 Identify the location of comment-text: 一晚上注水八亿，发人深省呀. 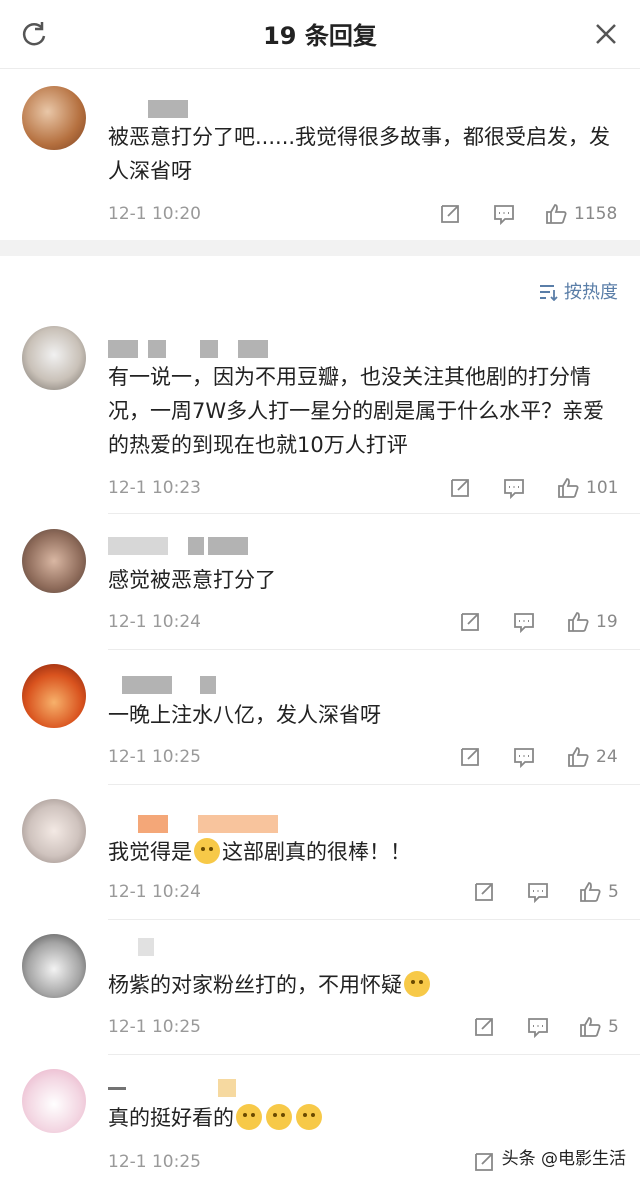
(244, 715).